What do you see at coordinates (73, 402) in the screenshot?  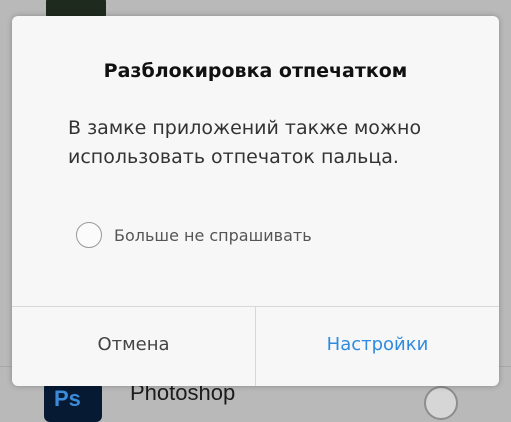 I see `photoshop-app-icon: Ps` at bounding box center [73, 402].